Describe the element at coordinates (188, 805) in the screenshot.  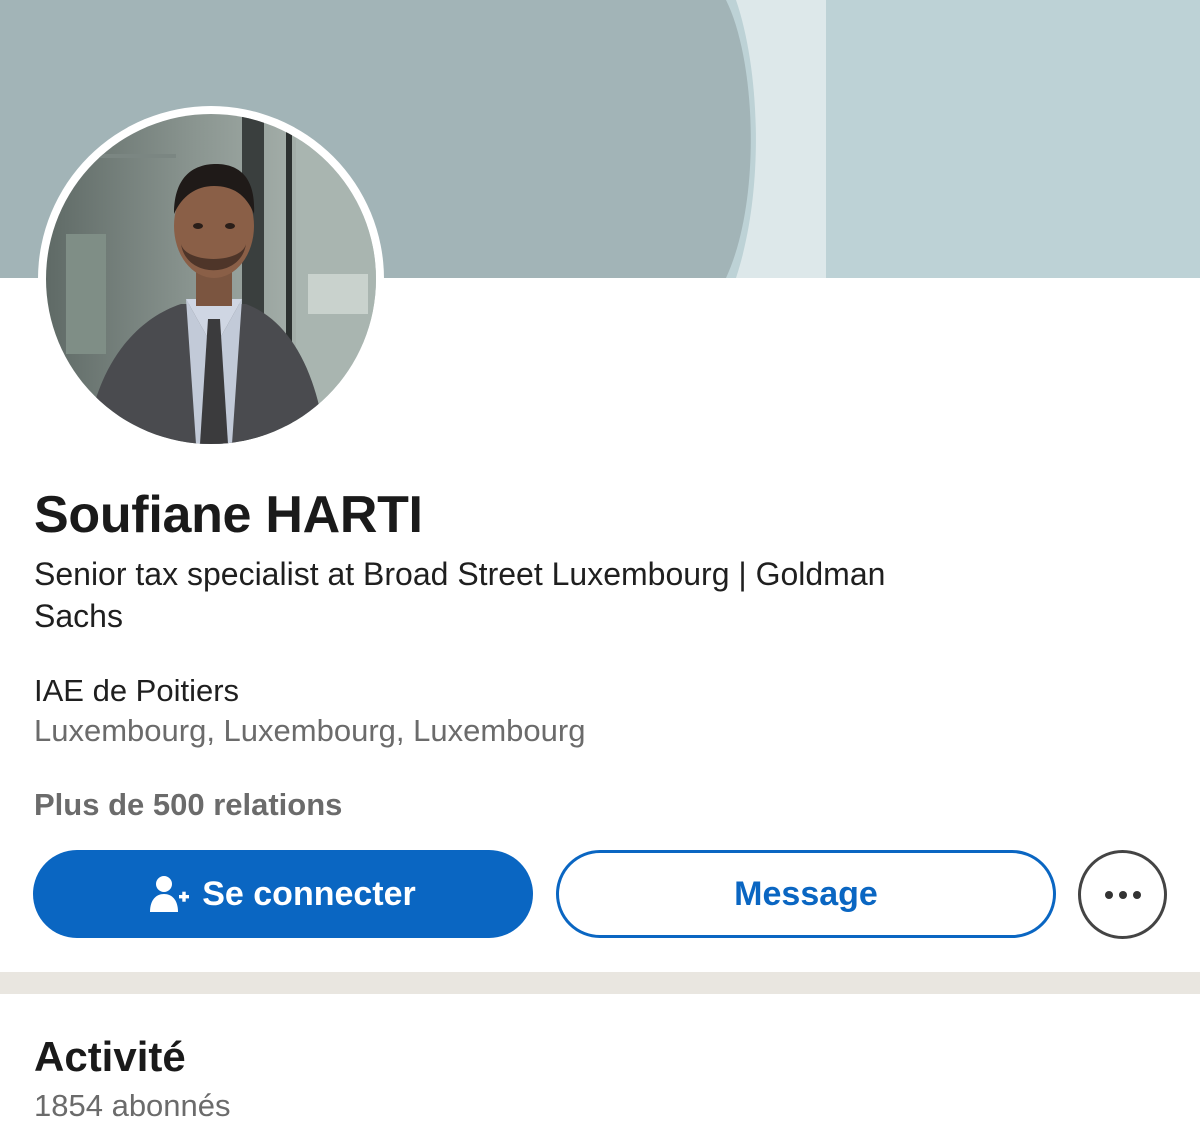
I see `connections-count: Plus de 500 relations` at that location.